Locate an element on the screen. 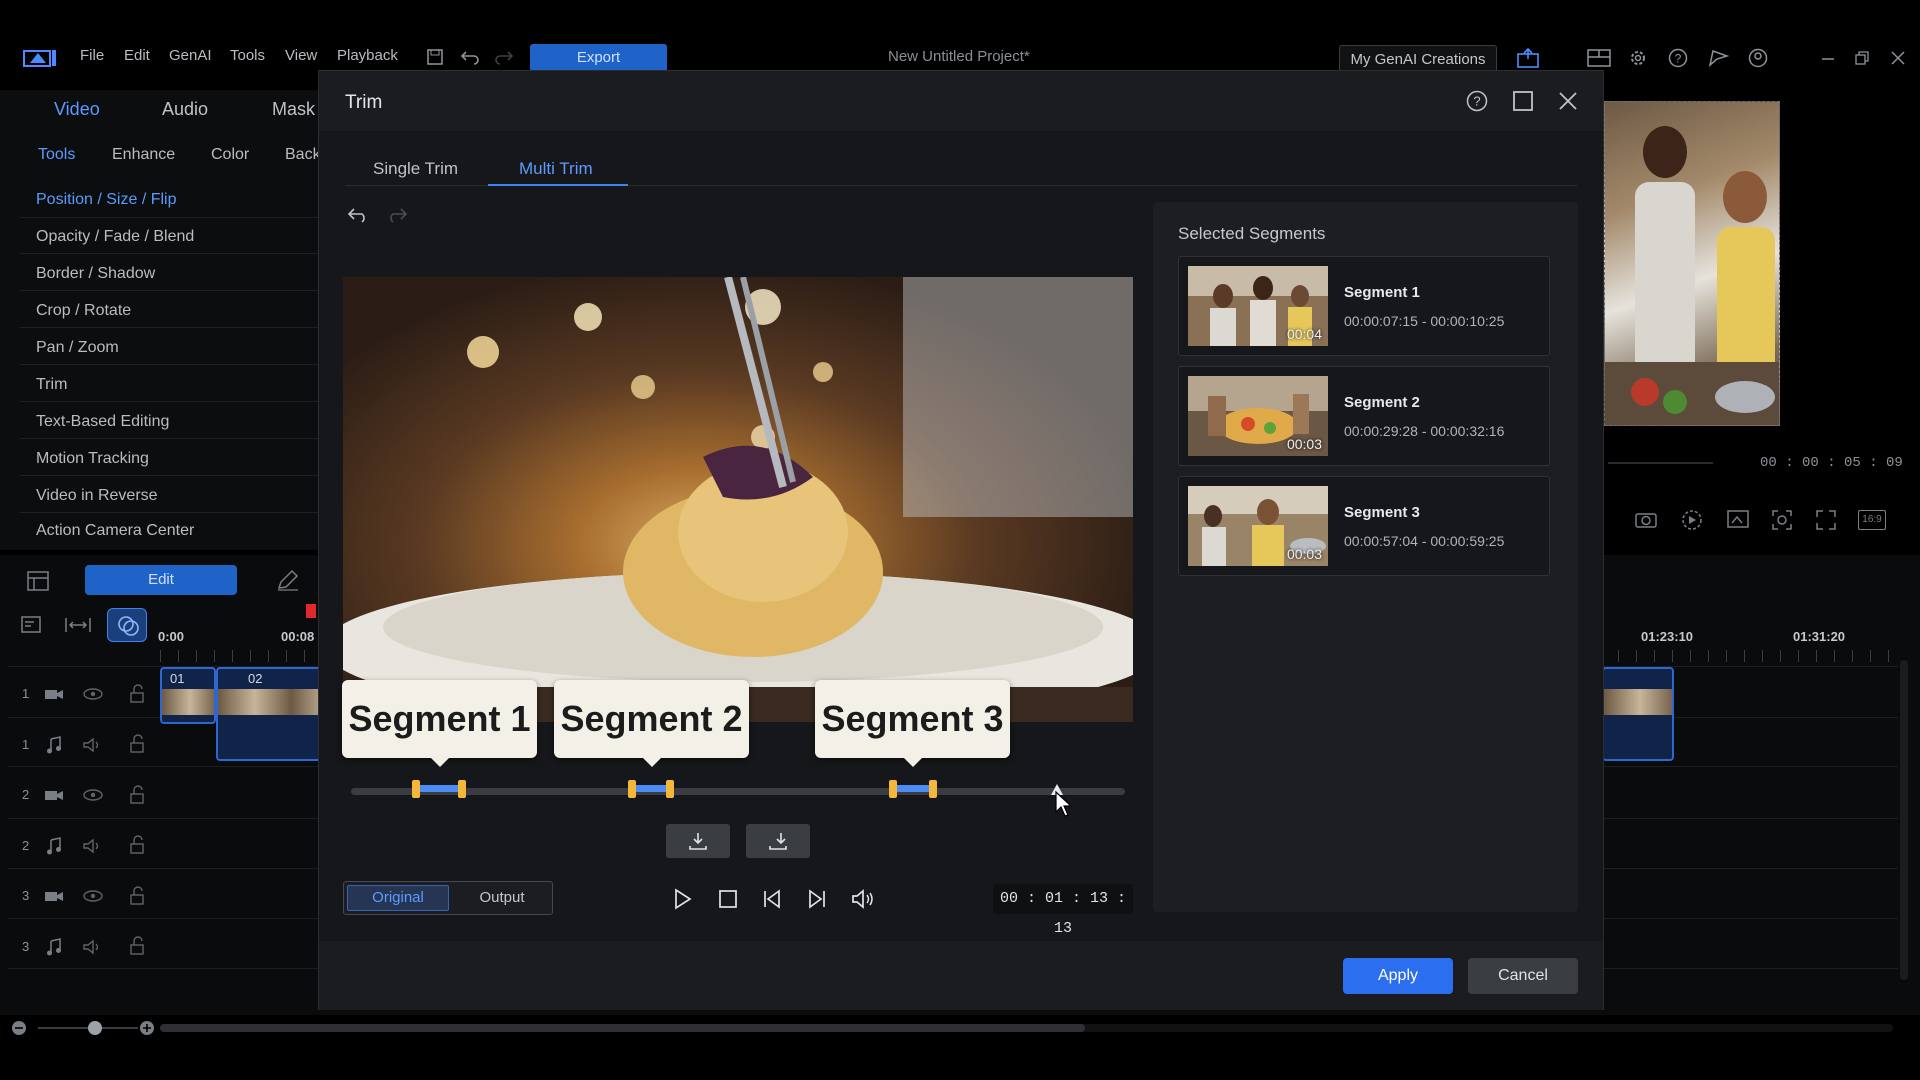  timeline-view-icon is located at coordinates (38, 581).